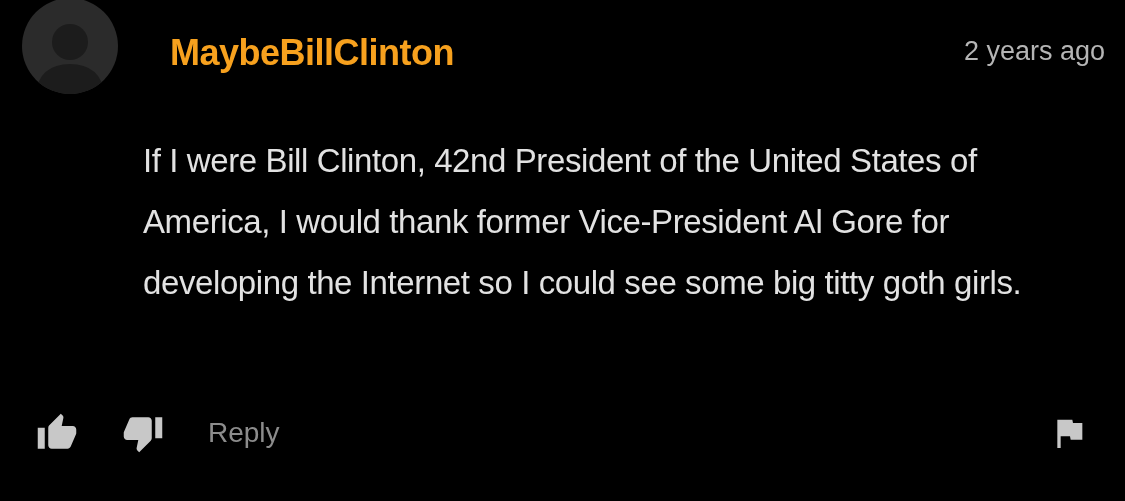  What do you see at coordinates (244, 433) in the screenshot?
I see `reply-button: Reply` at bounding box center [244, 433].